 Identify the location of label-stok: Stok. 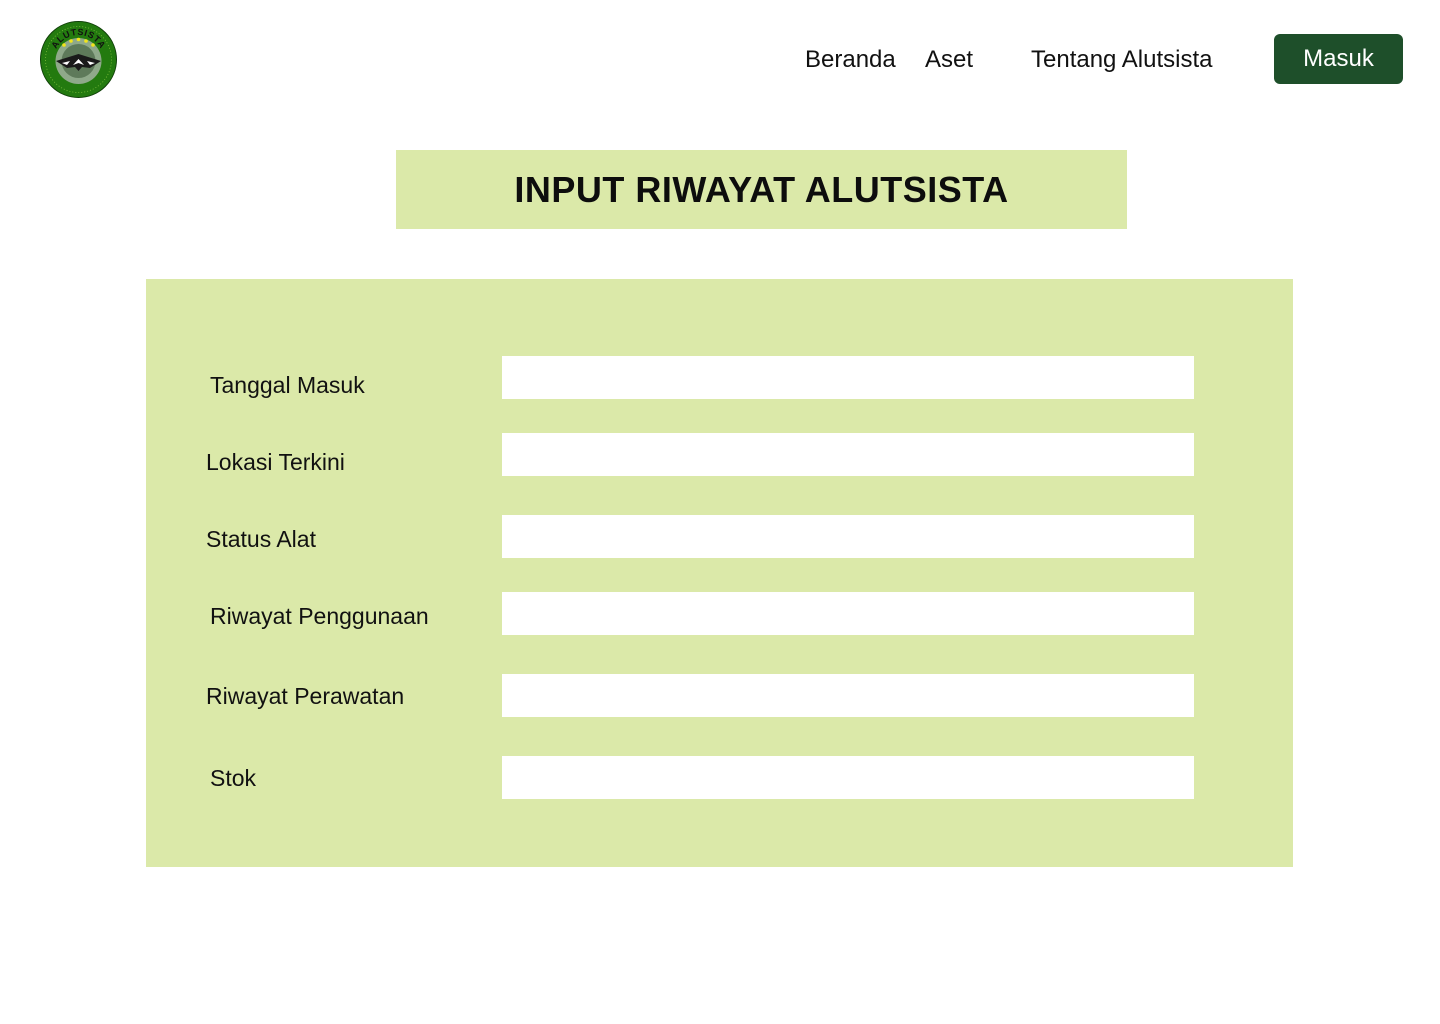
(233, 778).